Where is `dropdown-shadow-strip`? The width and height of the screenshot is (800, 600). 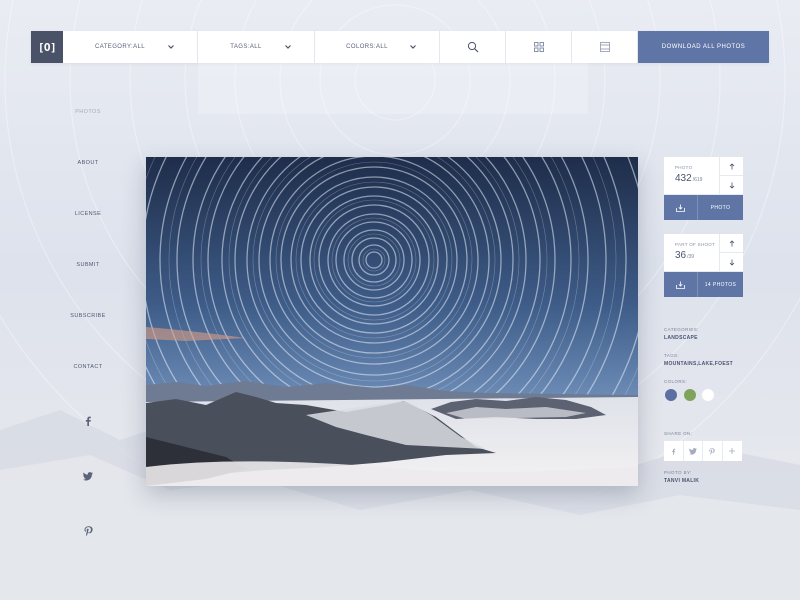 dropdown-shadow-strip is located at coordinates (393, 88).